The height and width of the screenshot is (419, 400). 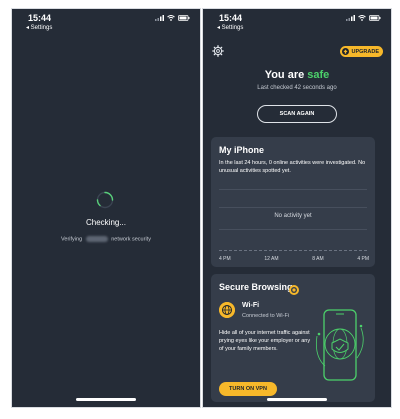 What do you see at coordinates (286, 75) in the screenshot?
I see `title-prefix: You are` at bounding box center [286, 75].